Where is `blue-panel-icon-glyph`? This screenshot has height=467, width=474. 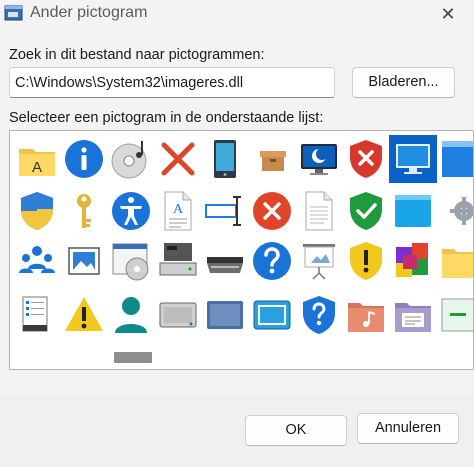
blue-panel-icon-glyph is located at coordinates (457, 159).